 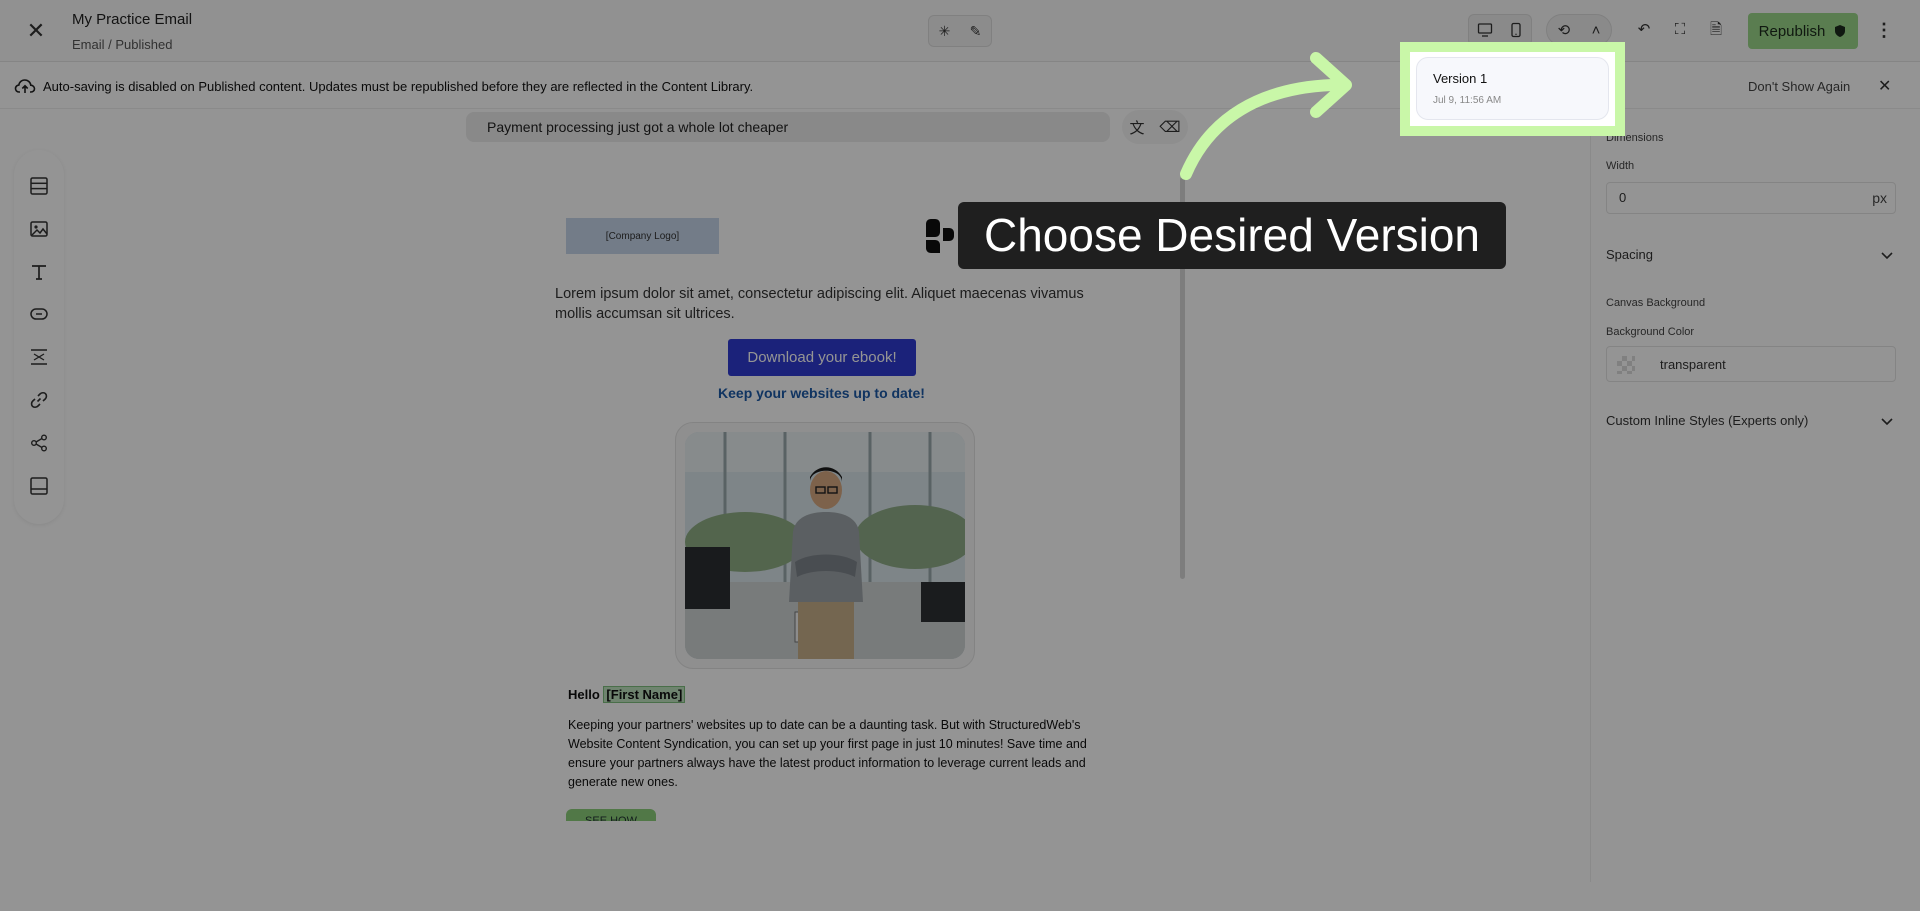 I want to click on dont-show-again-link: Don't Show Again, so click(x=1799, y=86).